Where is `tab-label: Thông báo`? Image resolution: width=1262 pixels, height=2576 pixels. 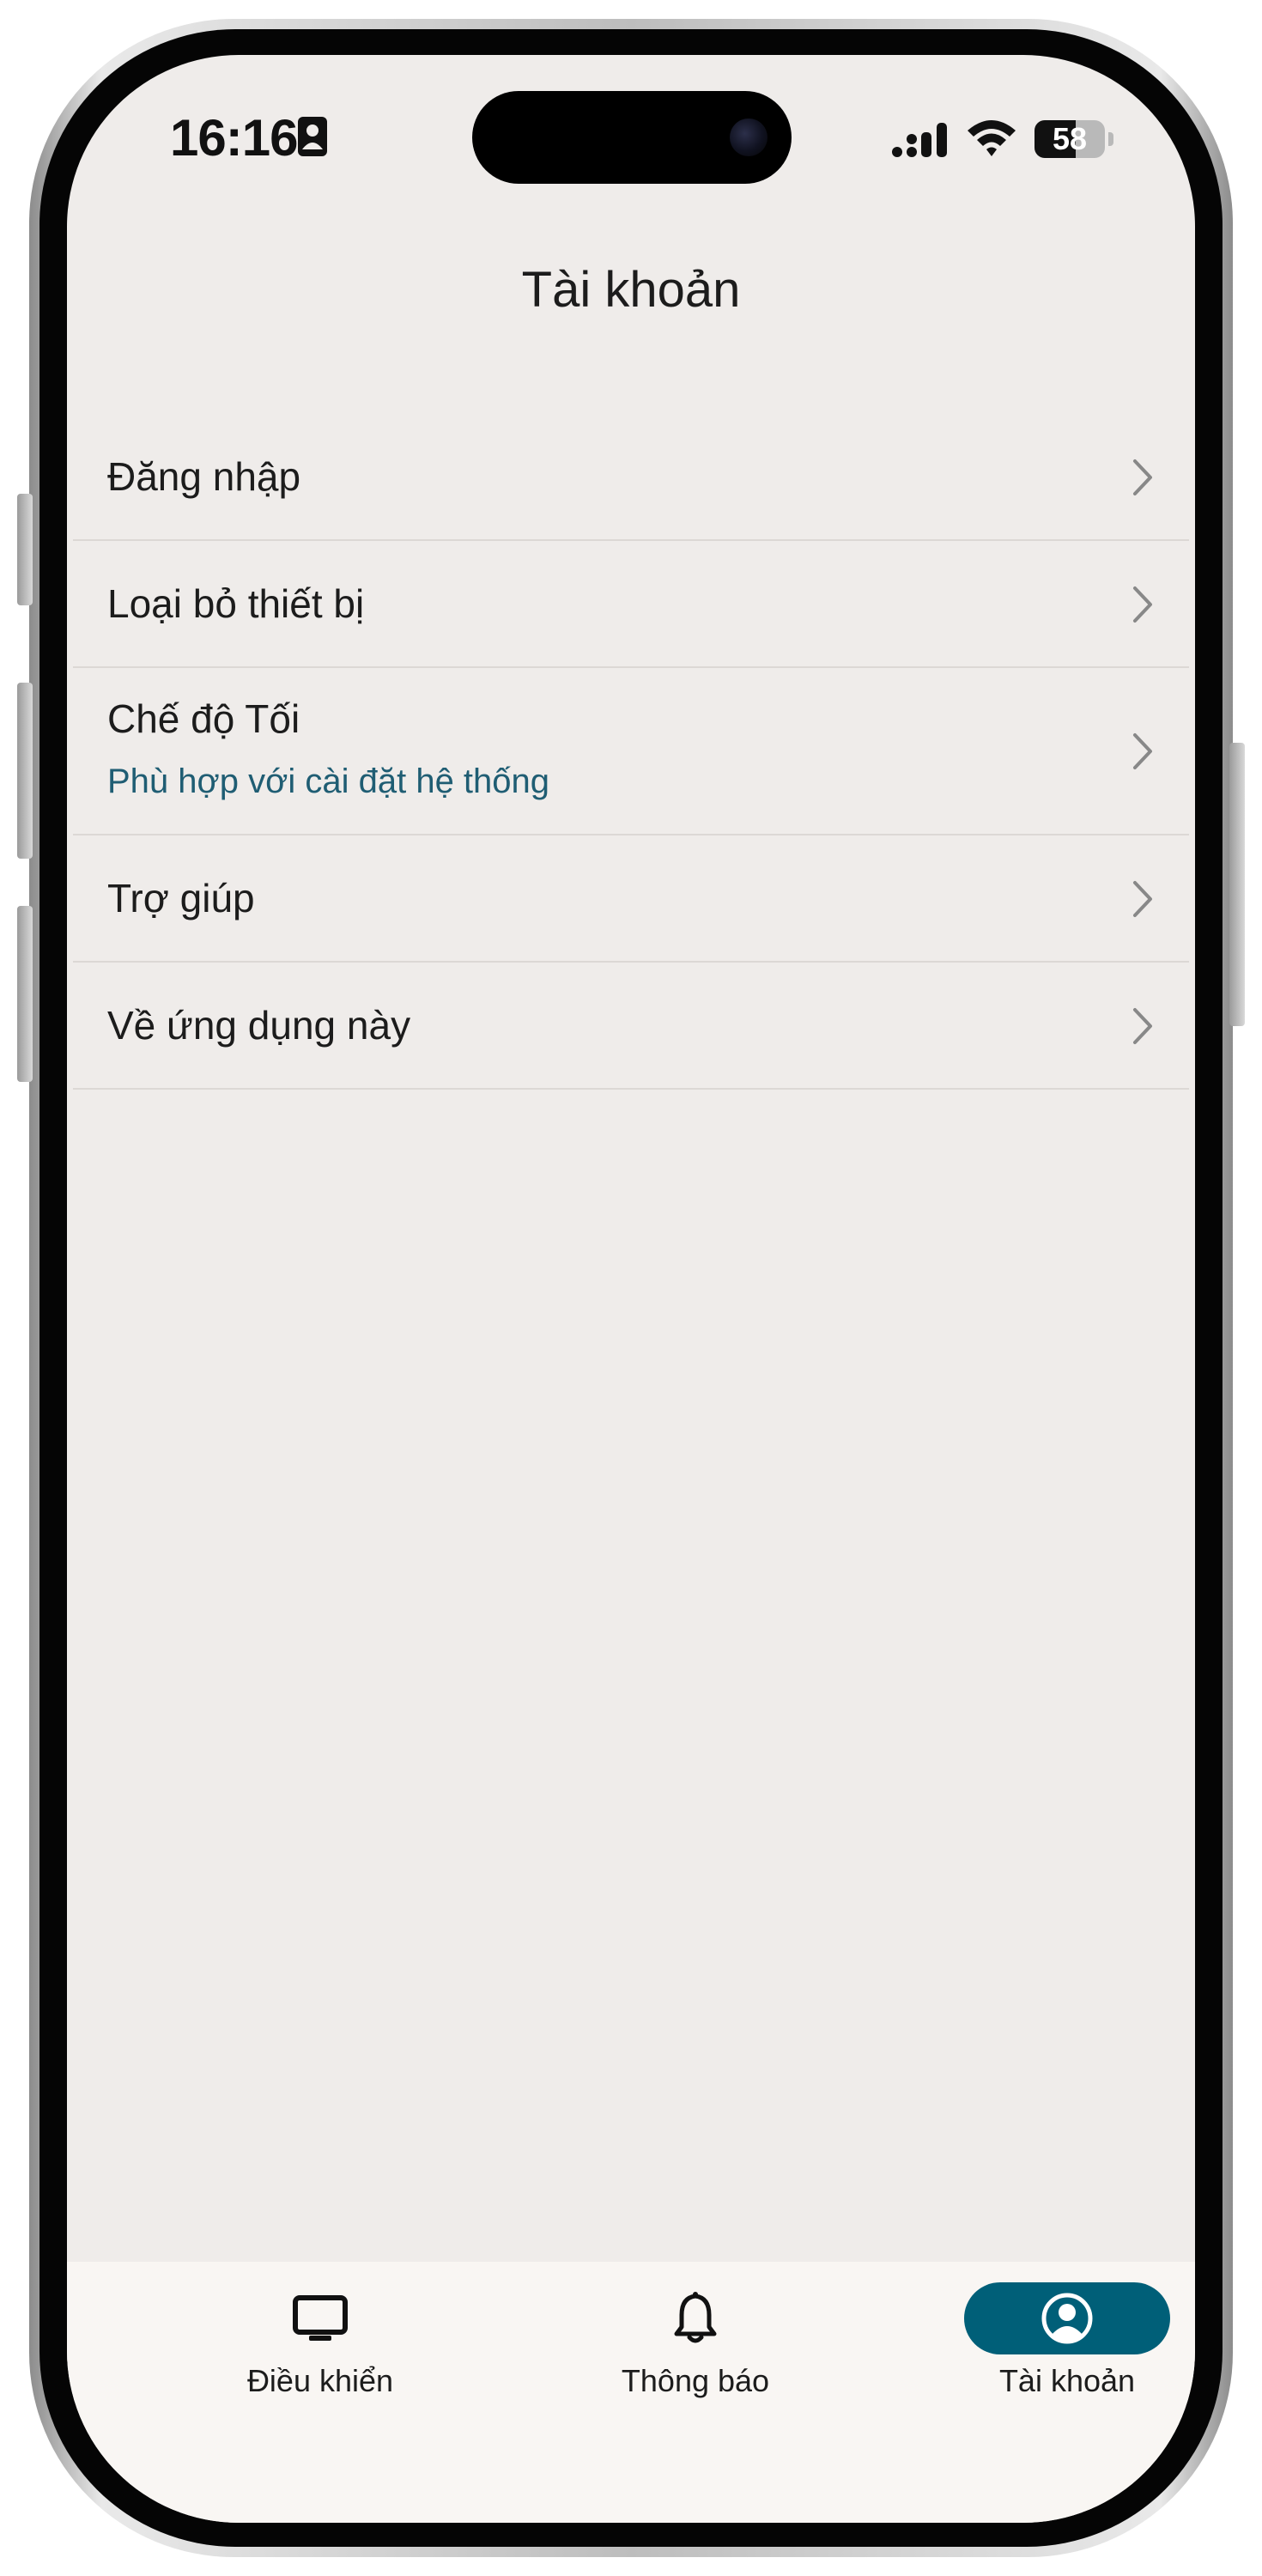 tab-label: Thông báo is located at coordinates (696, 2380).